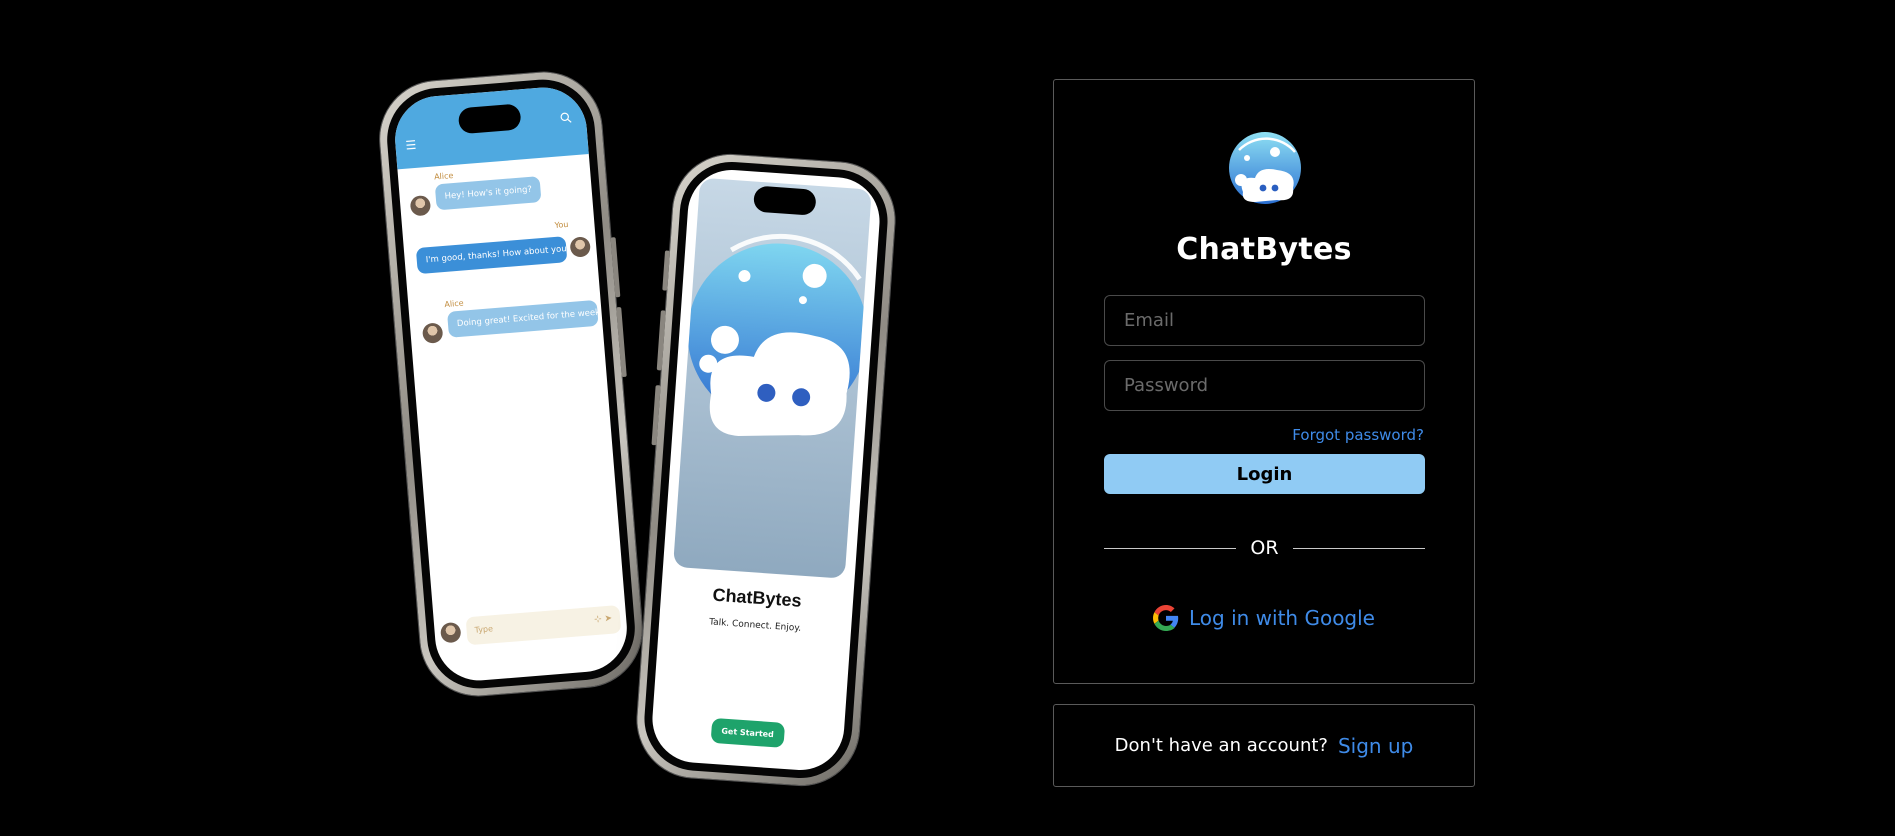 The image size is (1895, 836). What do you see at coordinates (561, 224) in the screenshot?
I see `message-sender: You` at bounding box center [561, 224].